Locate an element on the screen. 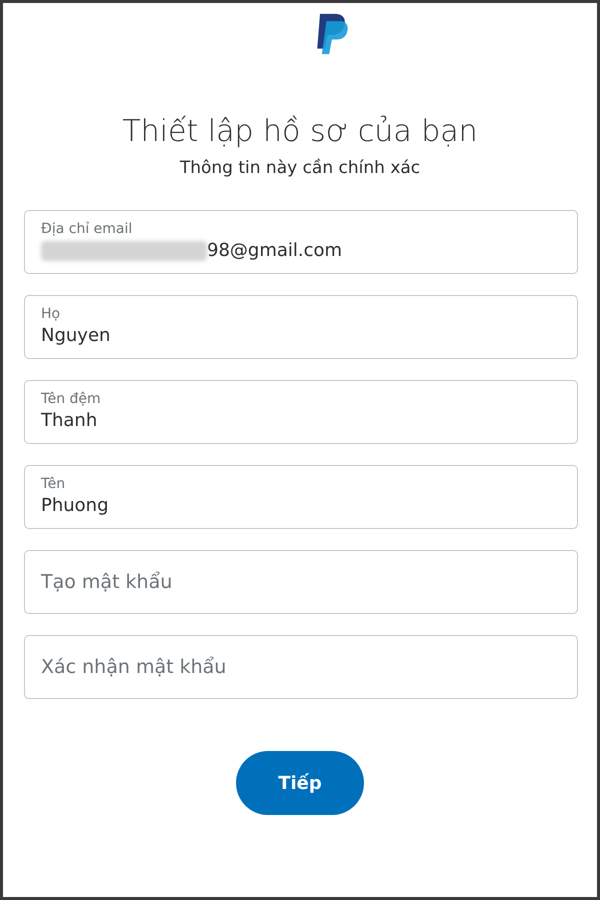  field-value: Phuong is located at coordinates (301, 506).